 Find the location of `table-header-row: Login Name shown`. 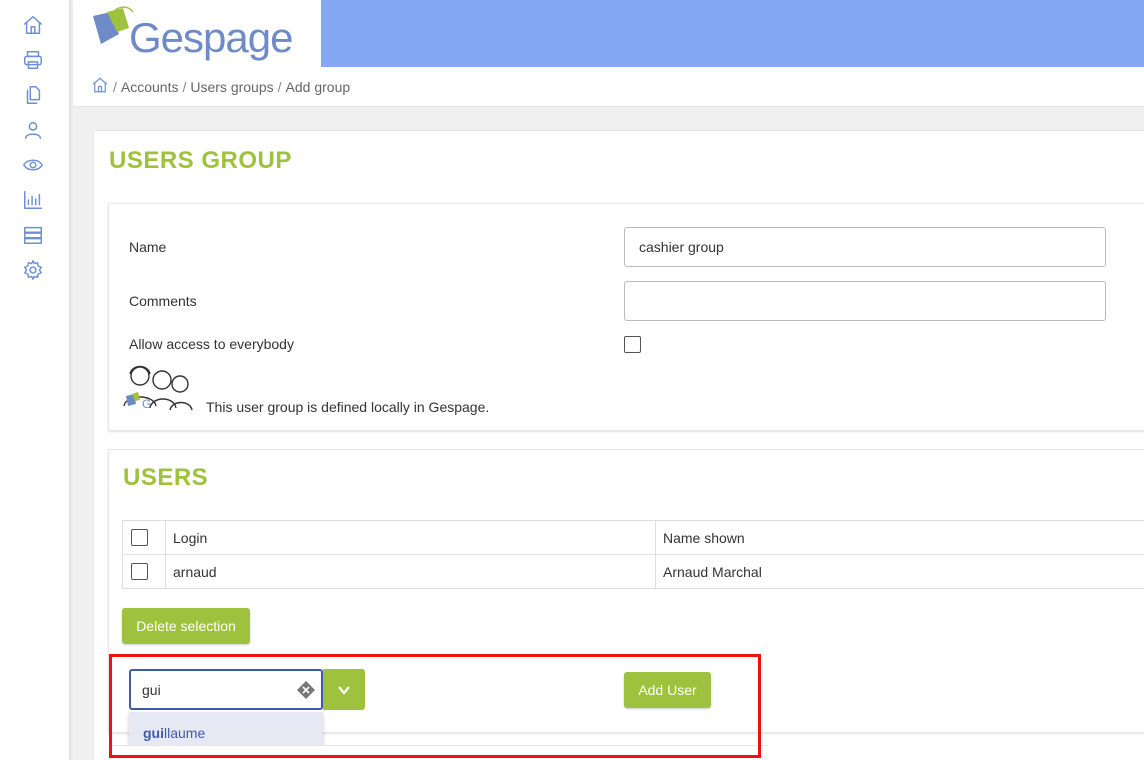

table-header-row: Login Name shown is located at coordinates (633, 537).